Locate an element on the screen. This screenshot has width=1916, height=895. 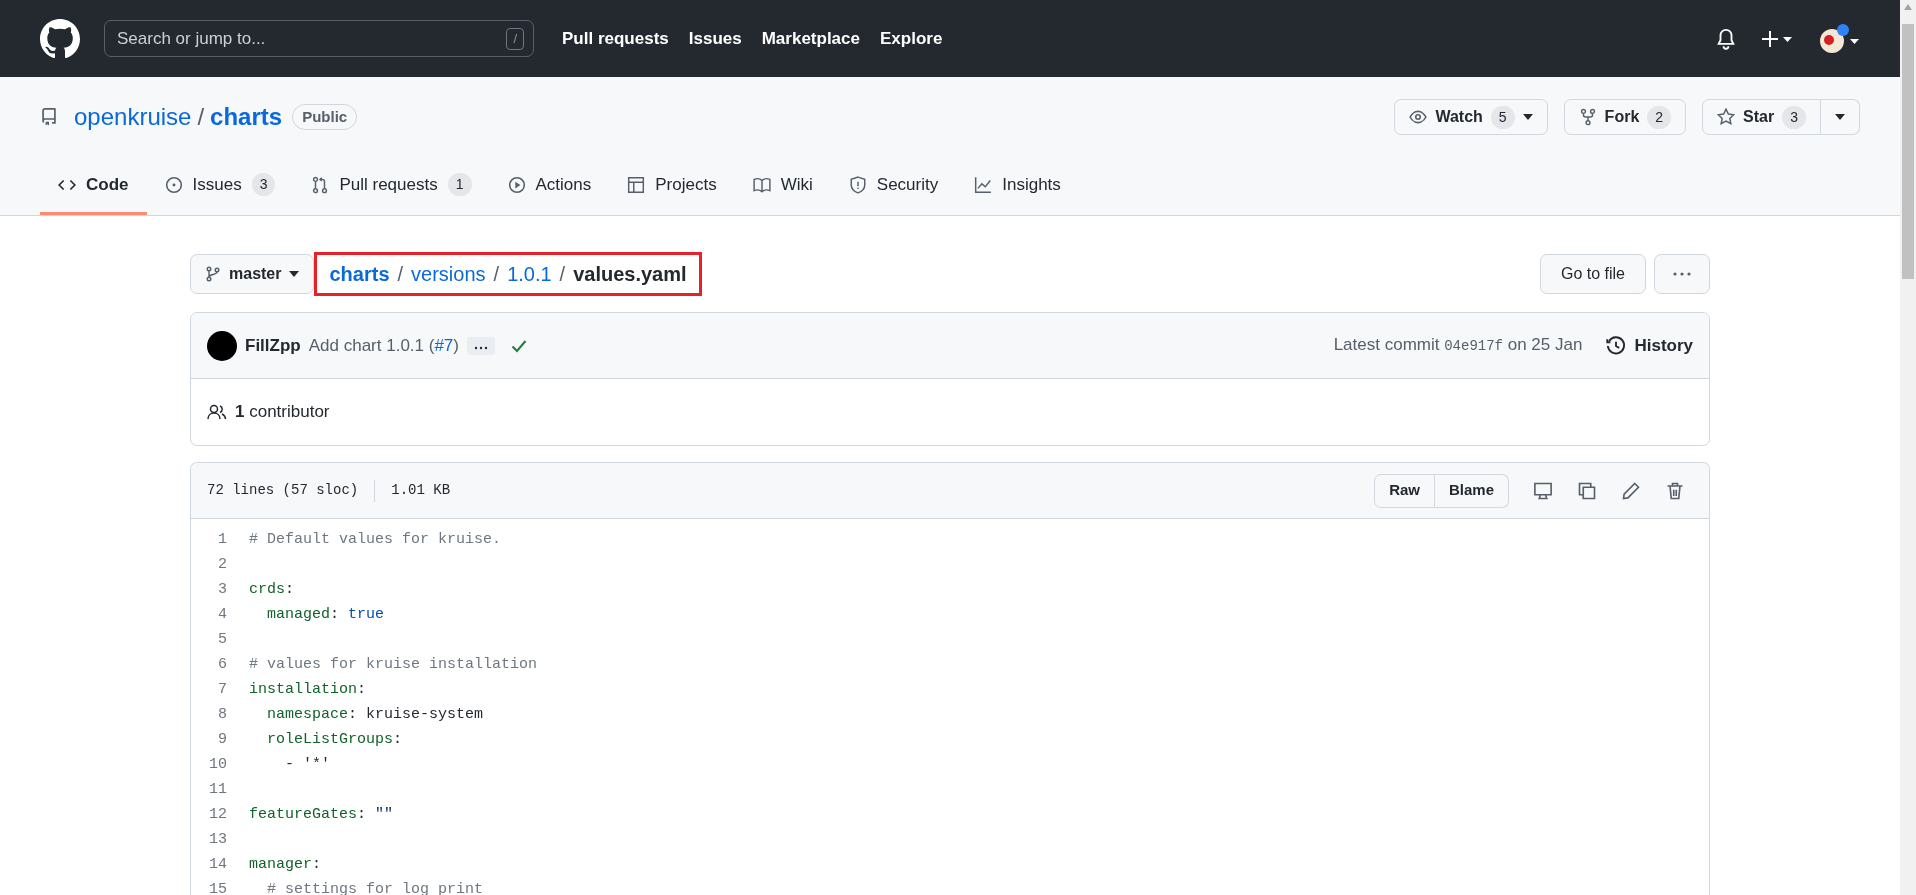
watch-button: Watch 5 is located at coordinates (1471, 117).